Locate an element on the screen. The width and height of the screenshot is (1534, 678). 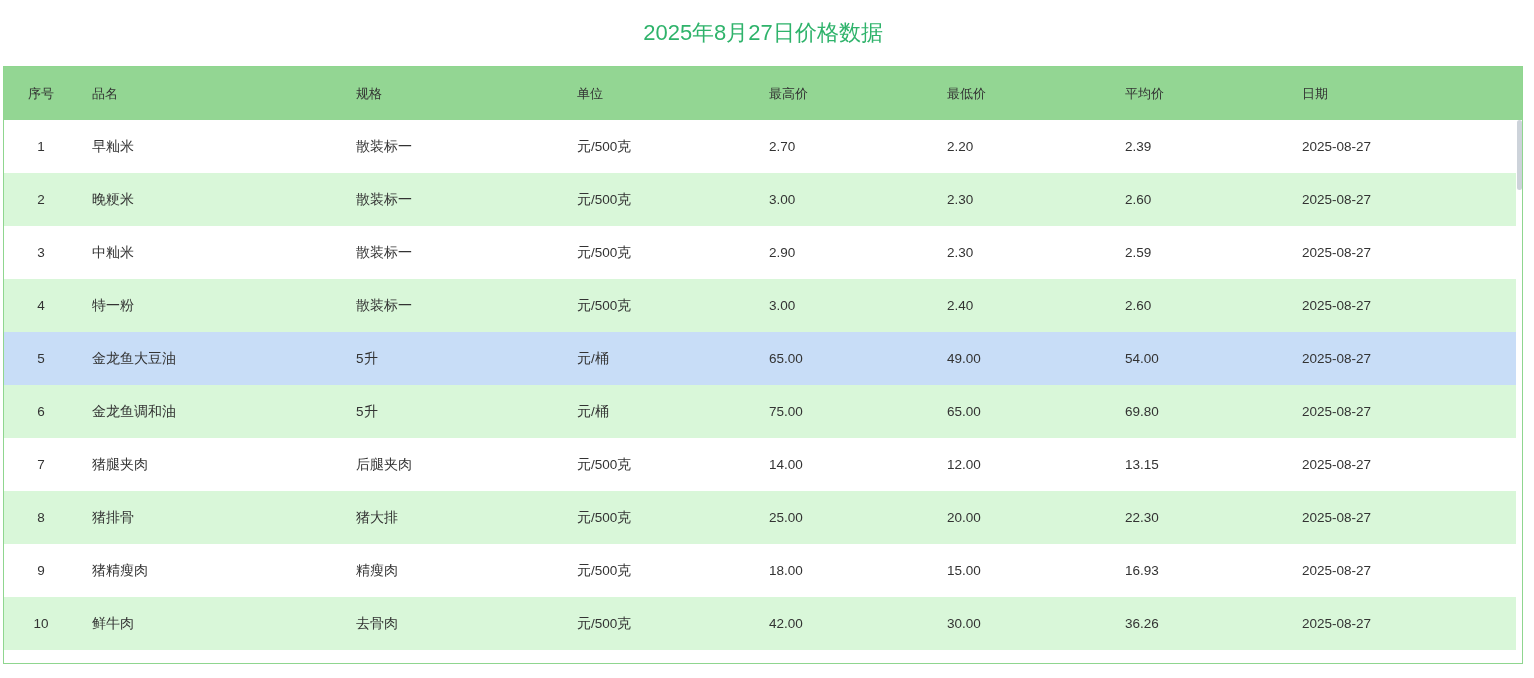
table-cell-text: 7 is located at coordinates (41, 464).